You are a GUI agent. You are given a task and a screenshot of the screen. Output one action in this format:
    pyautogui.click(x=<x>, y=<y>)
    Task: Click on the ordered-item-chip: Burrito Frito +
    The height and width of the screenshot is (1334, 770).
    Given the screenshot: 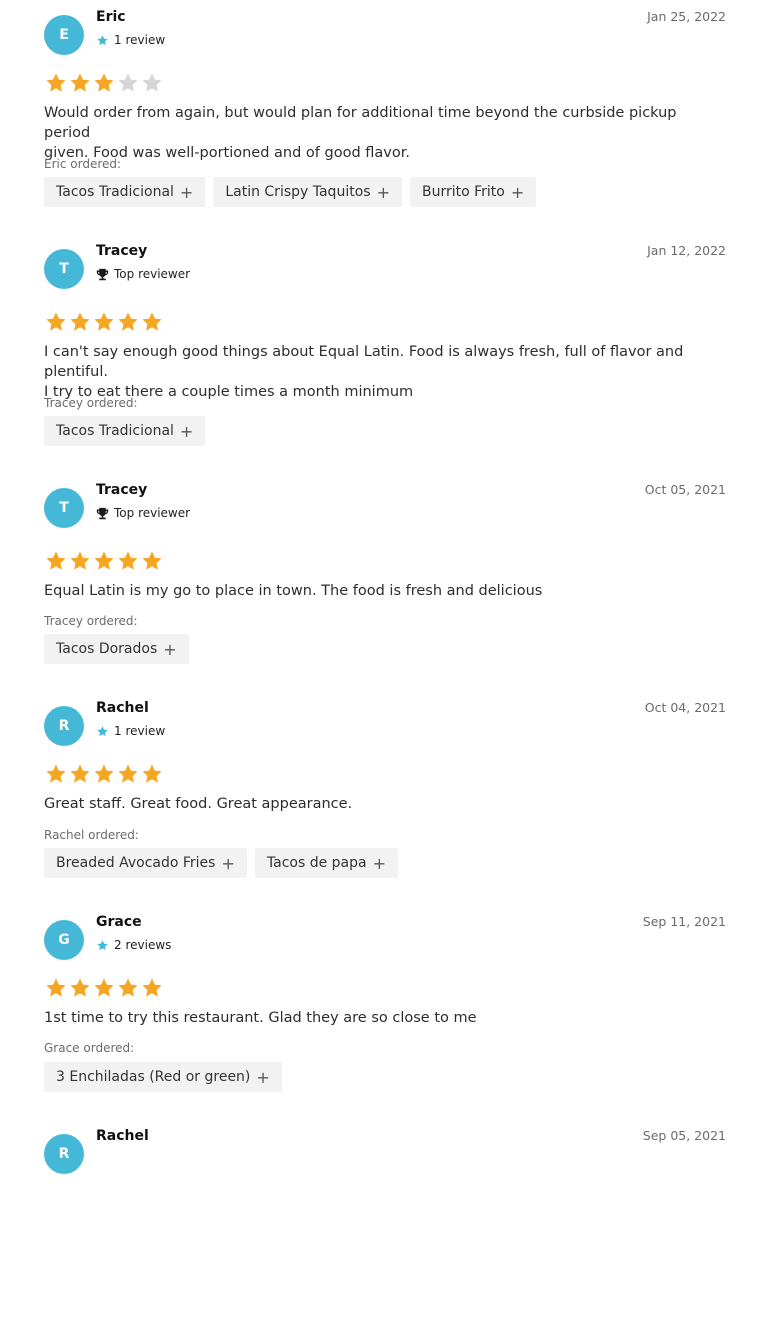 What is the action you would take?
    pyautogui.click(x=473, y=192)
    